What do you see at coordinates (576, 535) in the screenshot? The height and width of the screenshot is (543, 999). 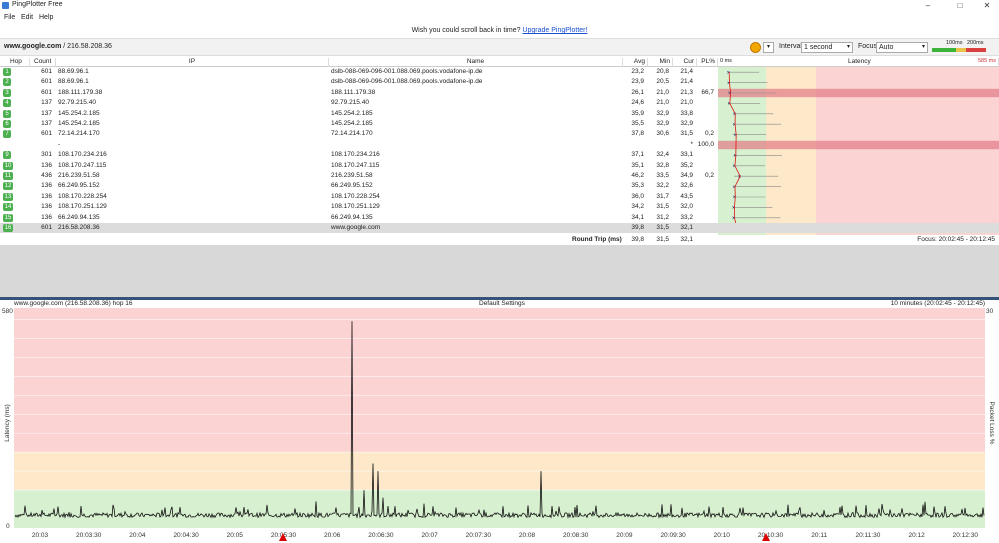 I see `x-tick-label: 20:08:30` at bounding box center [576, 535].